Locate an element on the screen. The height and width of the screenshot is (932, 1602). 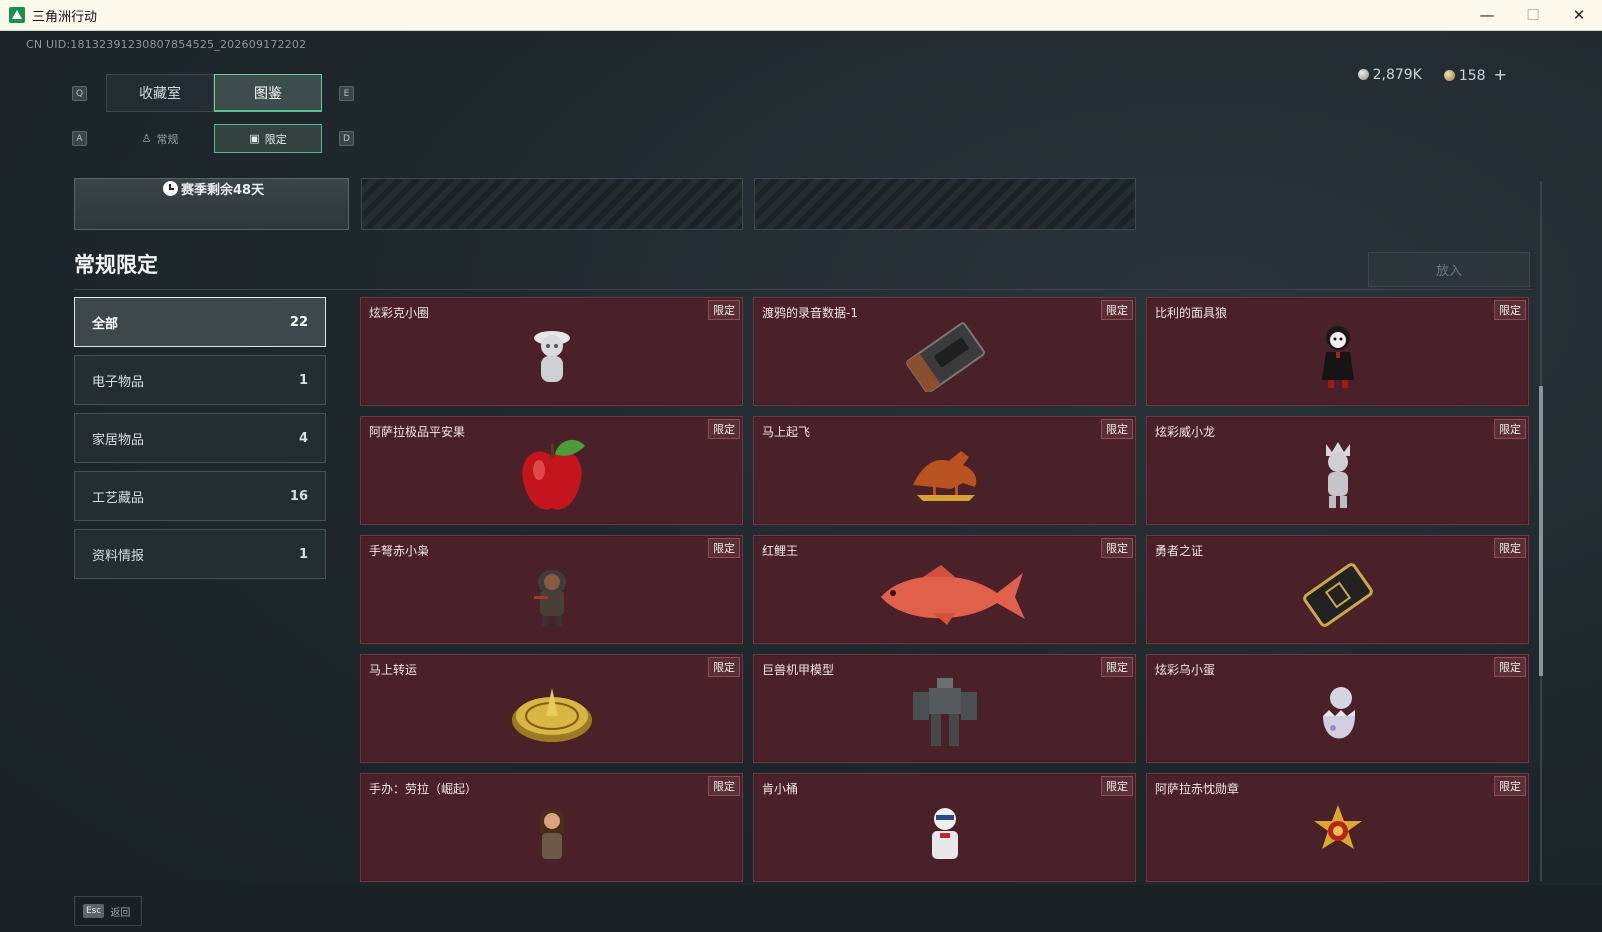
item-name: 巨兽机甲模型 is located at coordinates (798, 670).